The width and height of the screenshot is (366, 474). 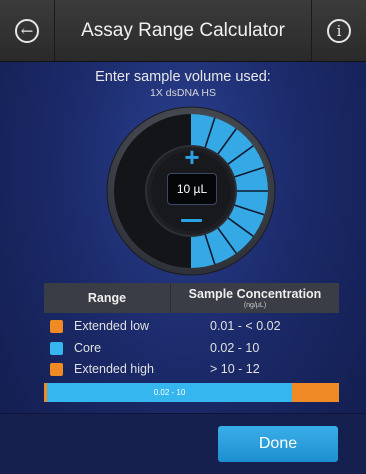 What do you see at coordinates (107, 298) in the screenshot?
I see `range-column-header: Range` at bounding box center [107, 298].